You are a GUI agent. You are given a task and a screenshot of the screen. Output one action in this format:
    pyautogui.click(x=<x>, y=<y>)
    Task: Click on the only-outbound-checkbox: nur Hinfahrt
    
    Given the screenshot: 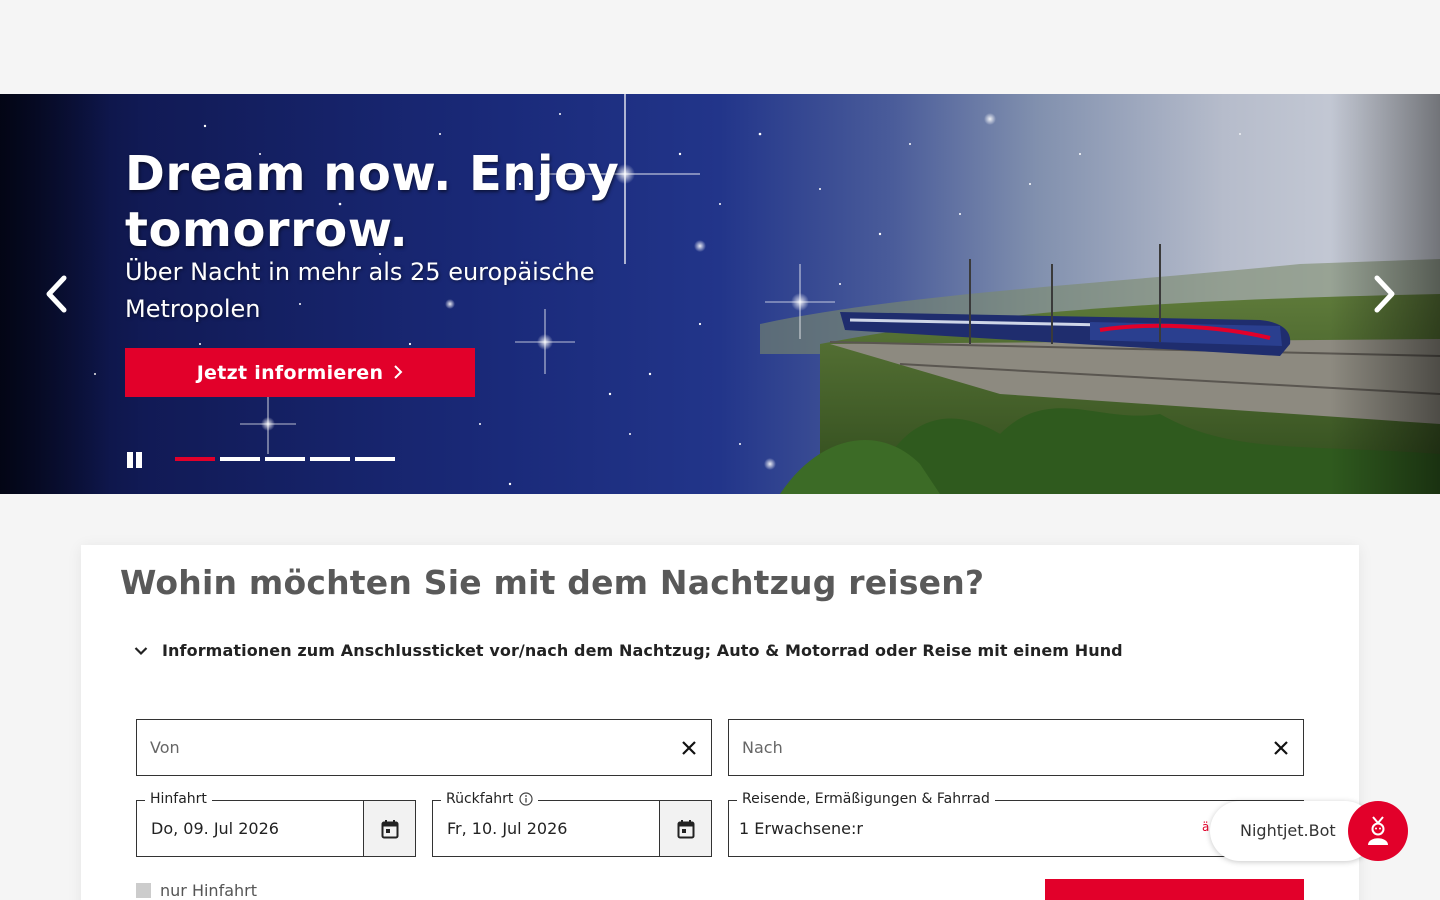 What is the action you would take?
    pyautogui.click(x=196, y=890)
    